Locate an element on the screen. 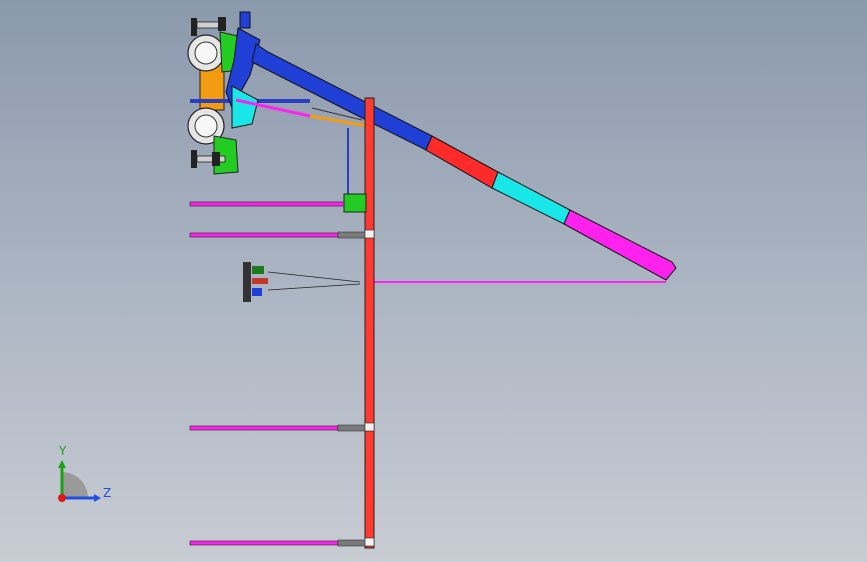 This screenshot has height=562, width=867. coordinate-triad: Y Z is located at coordinates (84, 473).